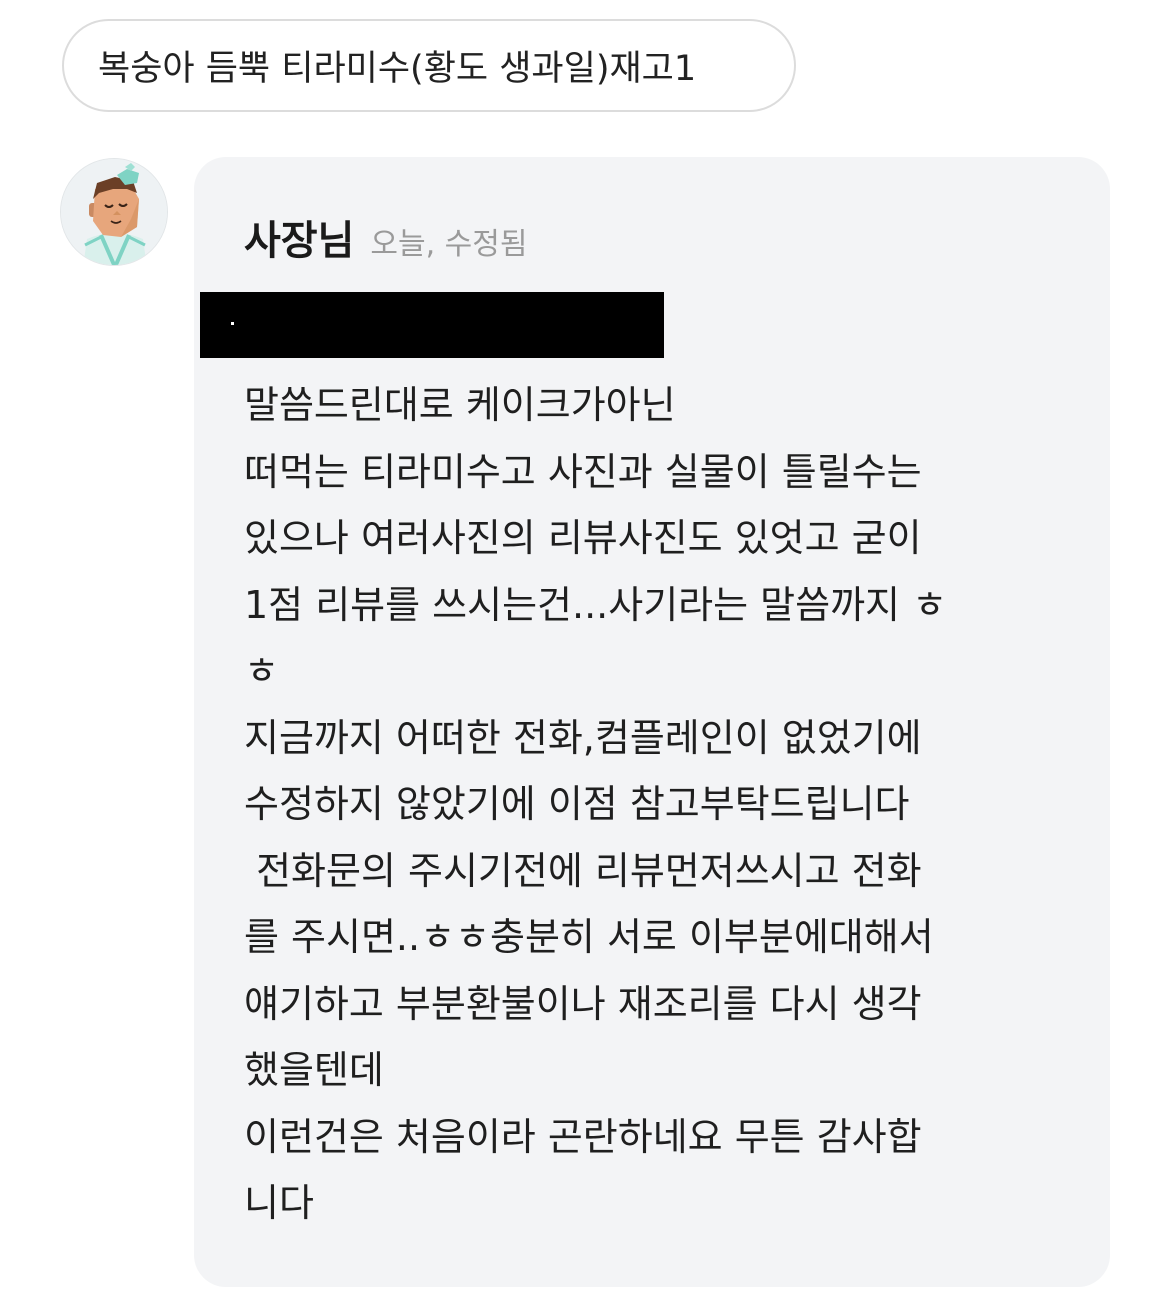 The width and height of the screenshot is (1170, 1314). What do you see at coordinates (232, 323) in the screenshot?
I see `redaction-dot` at bounding box center [232, 323].